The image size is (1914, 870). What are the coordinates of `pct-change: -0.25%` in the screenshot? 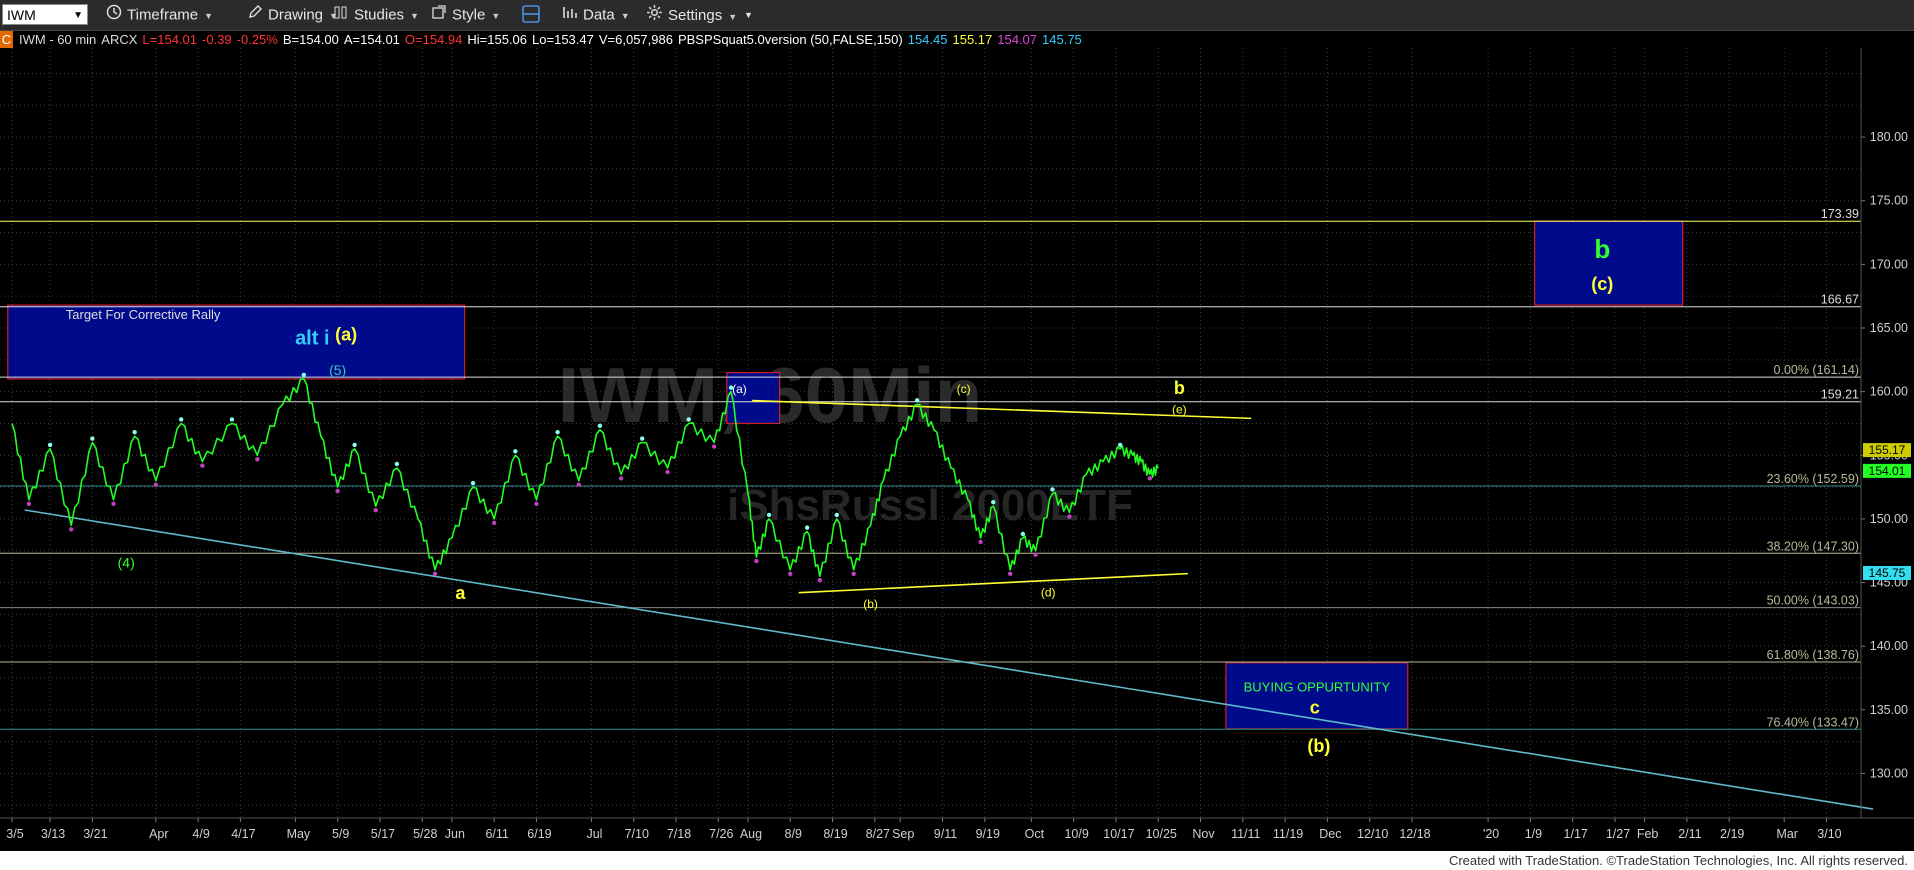 It's located at (257, 39).